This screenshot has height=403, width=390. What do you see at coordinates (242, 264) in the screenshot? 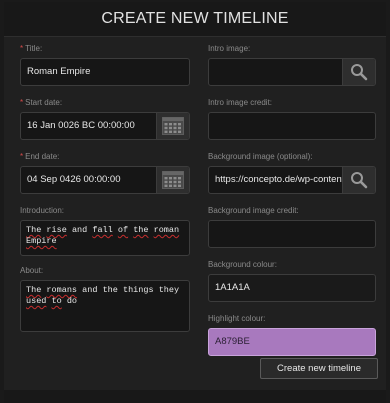
I see `background-colour-label: Background colour:` at bounding box center [242, 264].